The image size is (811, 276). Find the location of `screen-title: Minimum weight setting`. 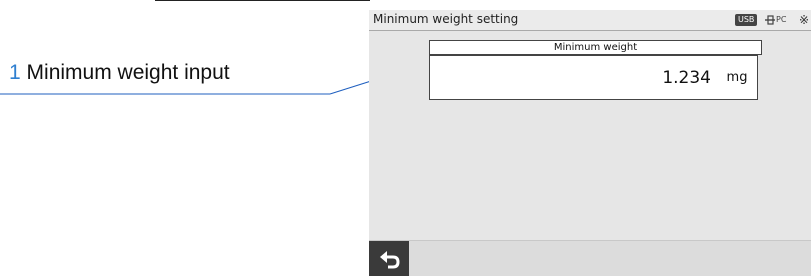

screen-title: Minimum weight setting is located at coordinates (446, 19).